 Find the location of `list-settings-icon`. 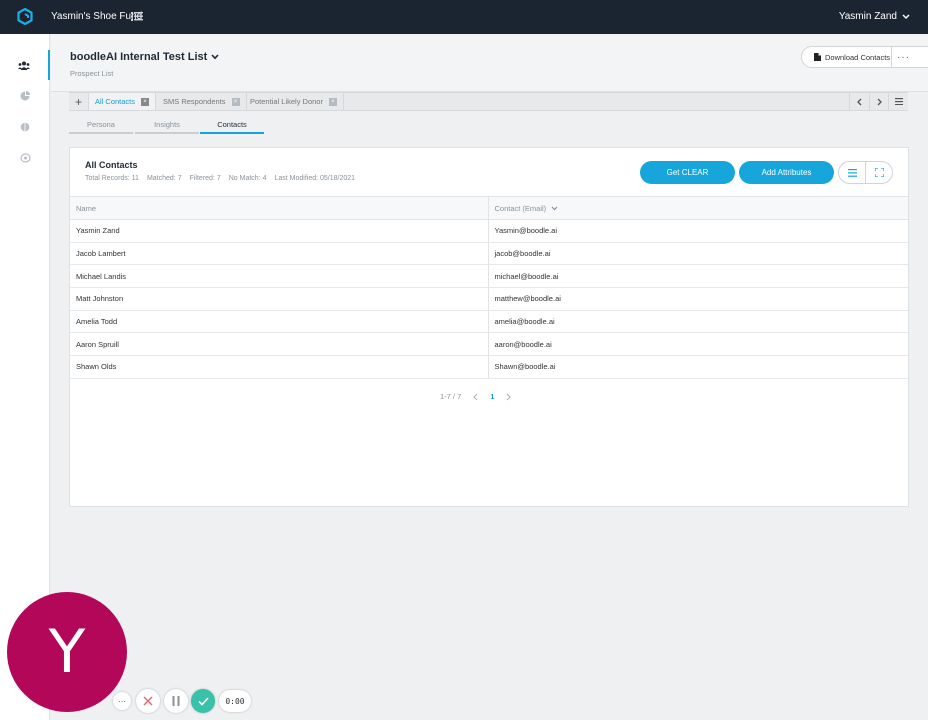

list-settings-icon is located at coordinates (852, 172).